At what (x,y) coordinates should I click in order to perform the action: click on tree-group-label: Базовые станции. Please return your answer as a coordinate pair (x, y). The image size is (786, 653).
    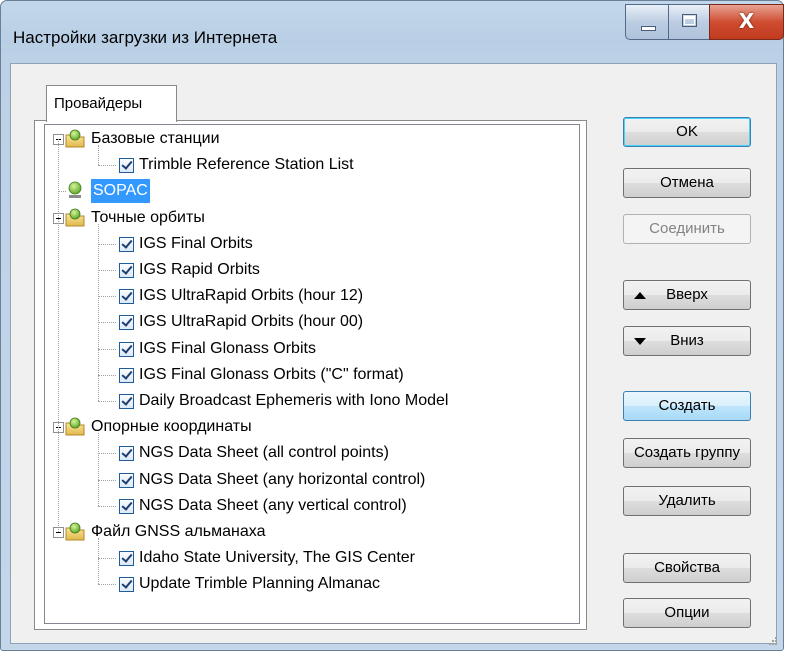
    Looking at the image, I should click on (155, 139).